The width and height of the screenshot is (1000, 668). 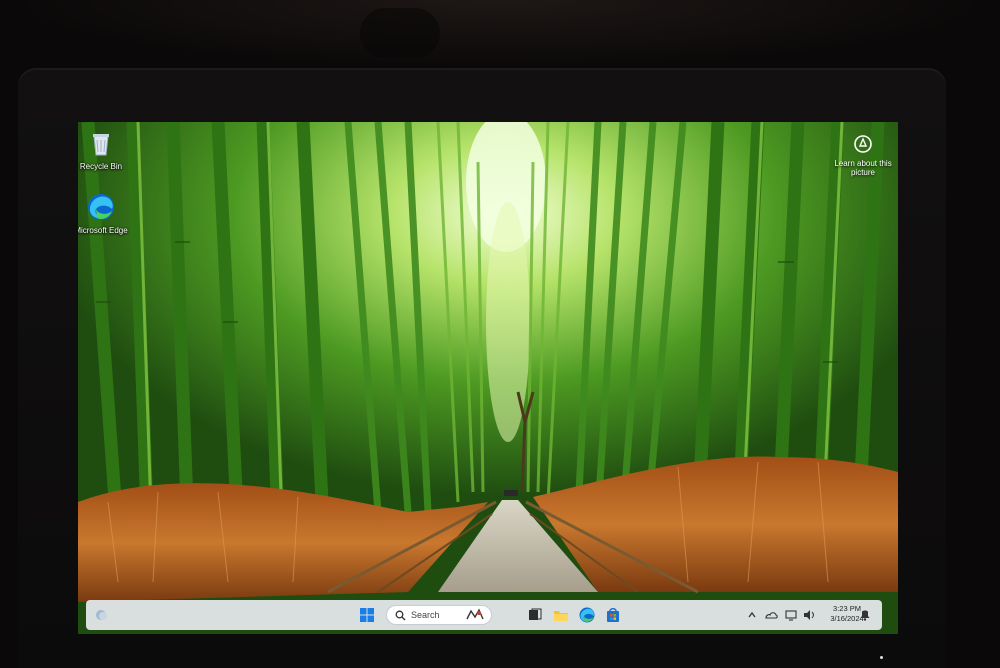 I want to click on taskbar: Search 3:23 PM 3/16/2024, so click(x=484, y=615).